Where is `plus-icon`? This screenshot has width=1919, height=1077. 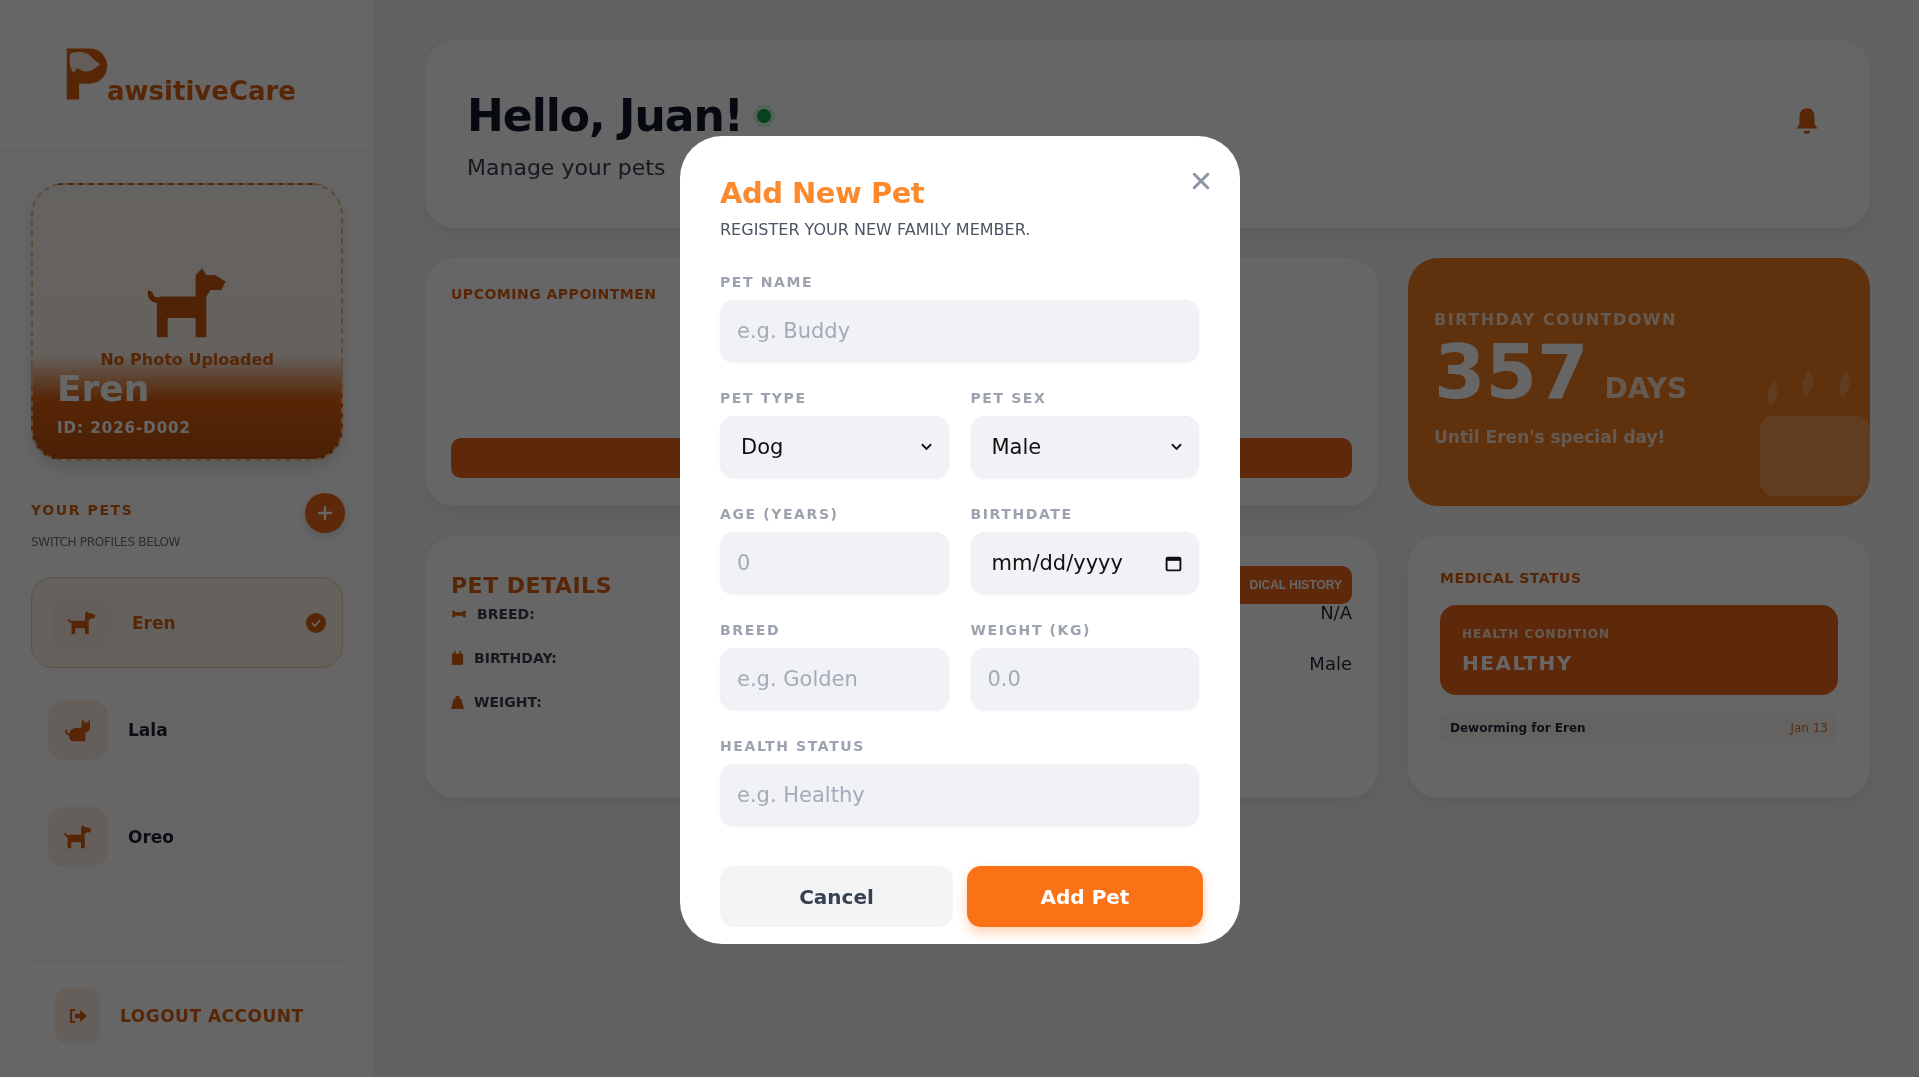
plus-icon is located at coordinates (325, 513).